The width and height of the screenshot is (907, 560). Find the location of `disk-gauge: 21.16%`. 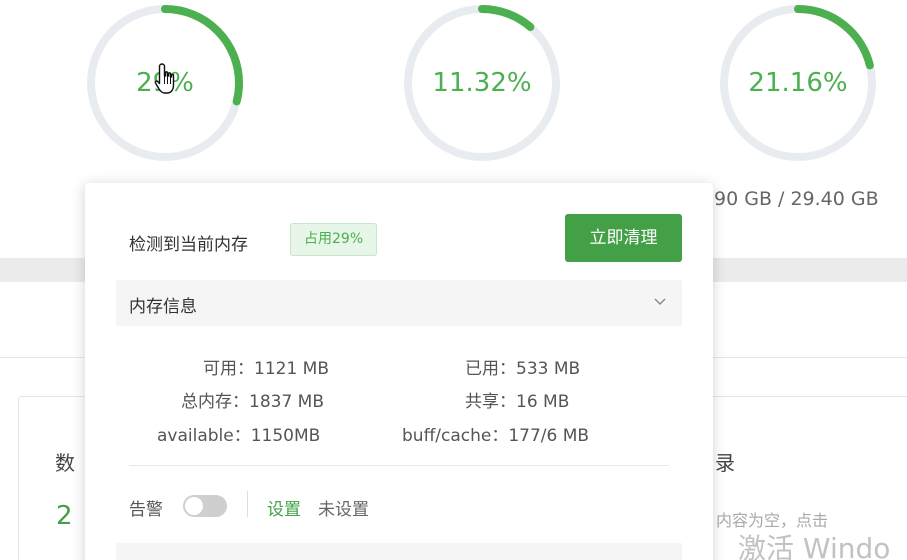

disk-gauge: 21.16% is located at coordinates (798, 83).